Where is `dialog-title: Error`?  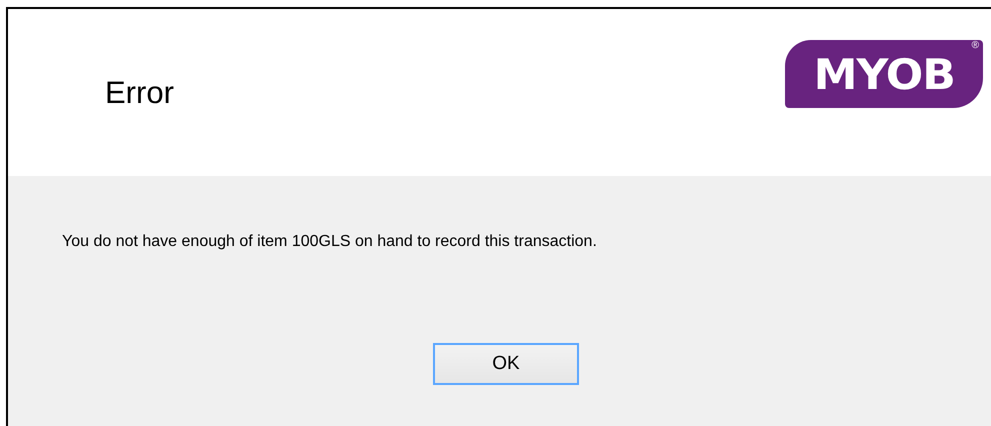
dialog-title: Error is located at coordinates (139, 93).